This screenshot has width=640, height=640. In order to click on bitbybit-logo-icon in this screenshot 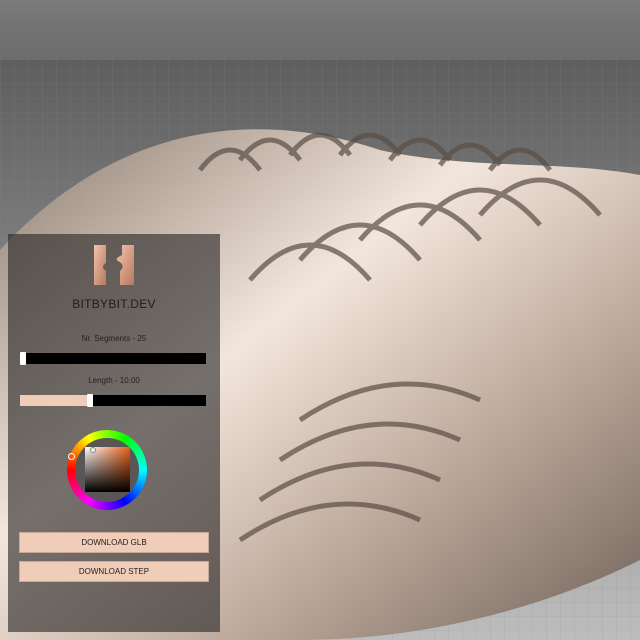, I will do `click(114, 265)`.